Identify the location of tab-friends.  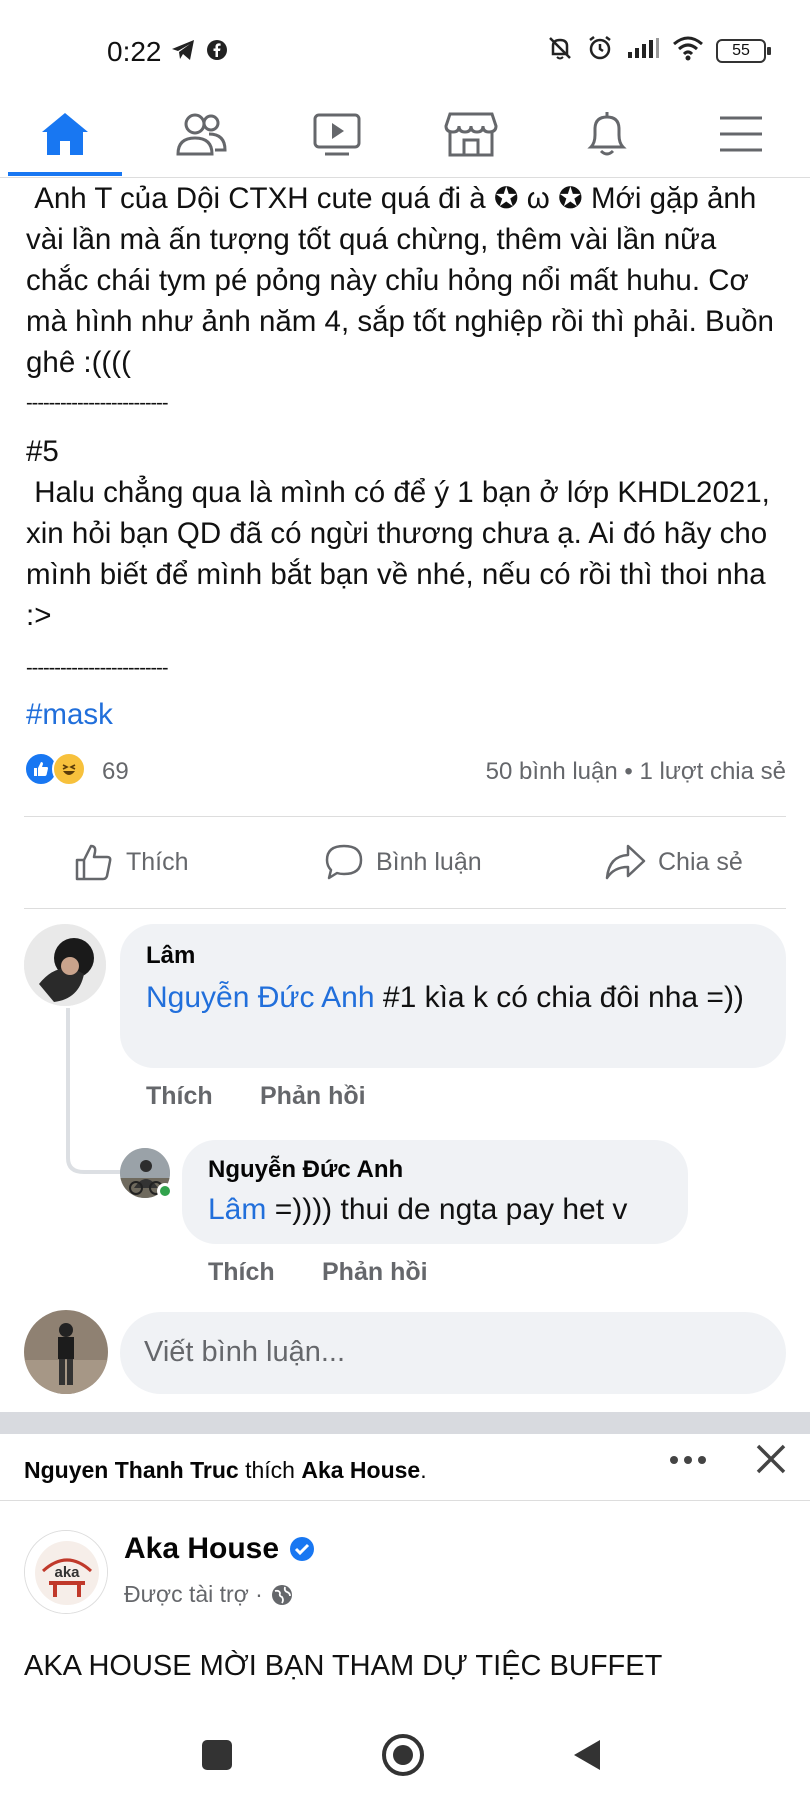
(201, 134).